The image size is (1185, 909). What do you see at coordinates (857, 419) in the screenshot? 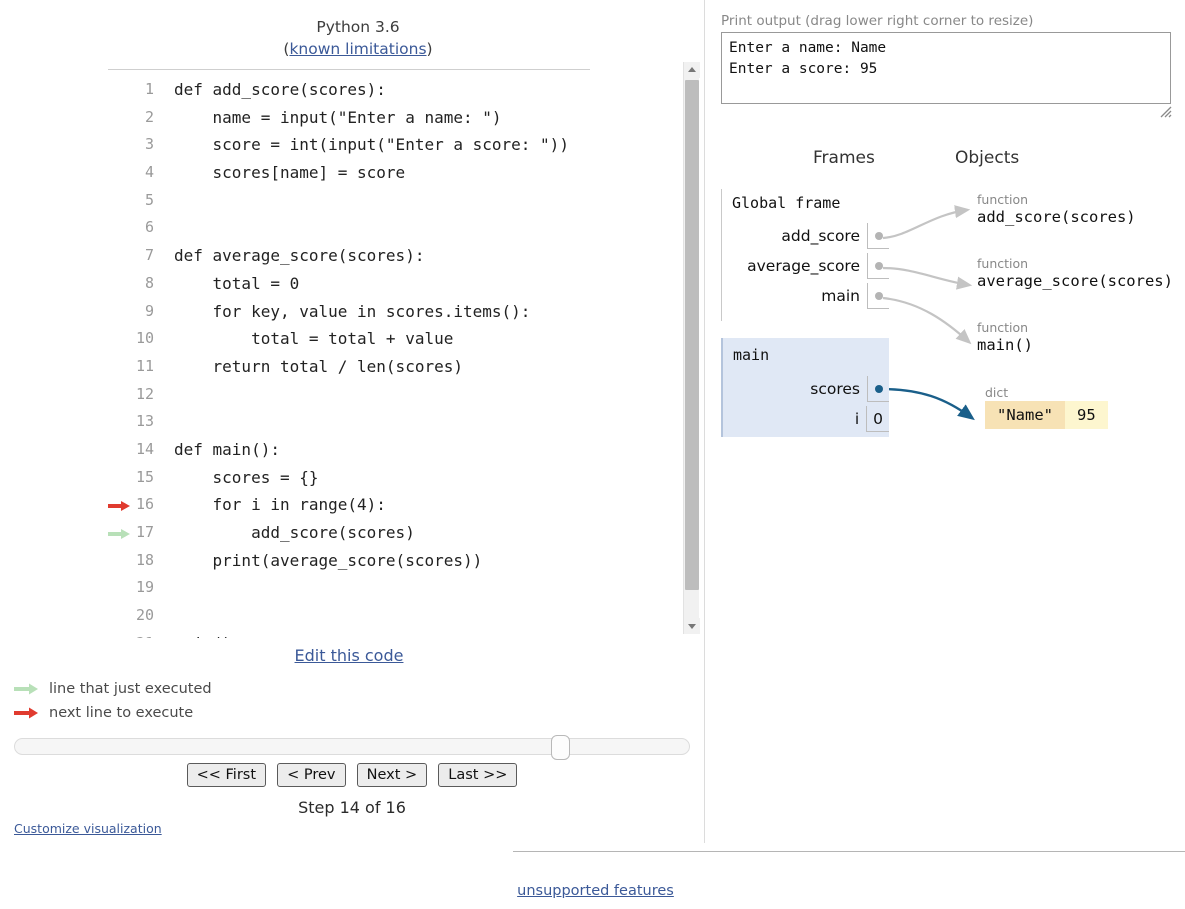
I see `var-label: i` at bounding box center [857, 419].